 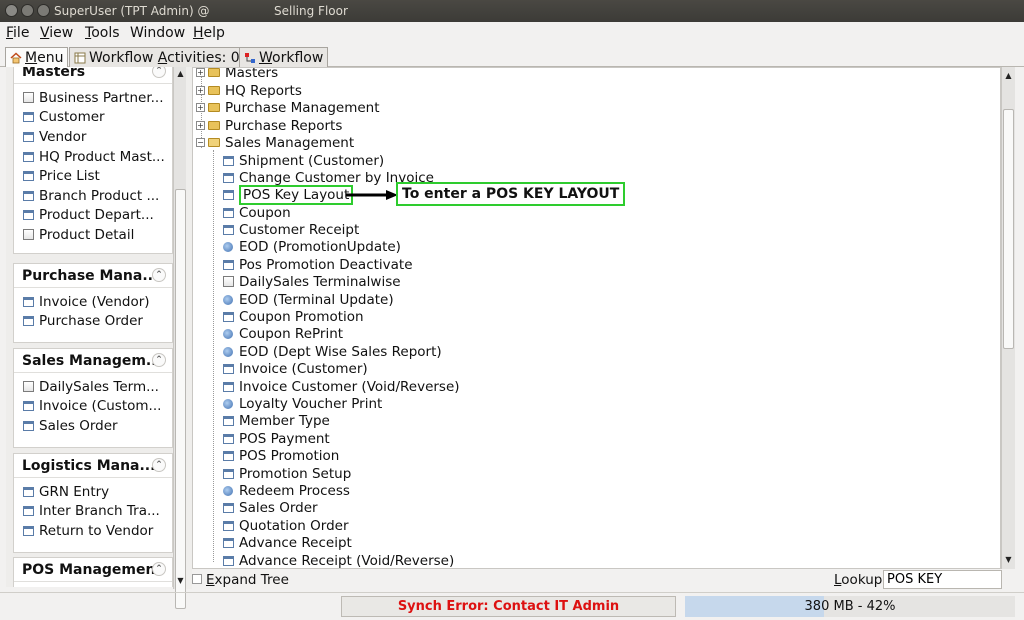 What do you see at coordinates (257, 212) in the screenshot?
I see `tree-item: Coupon` at bounding box center [257, 212].